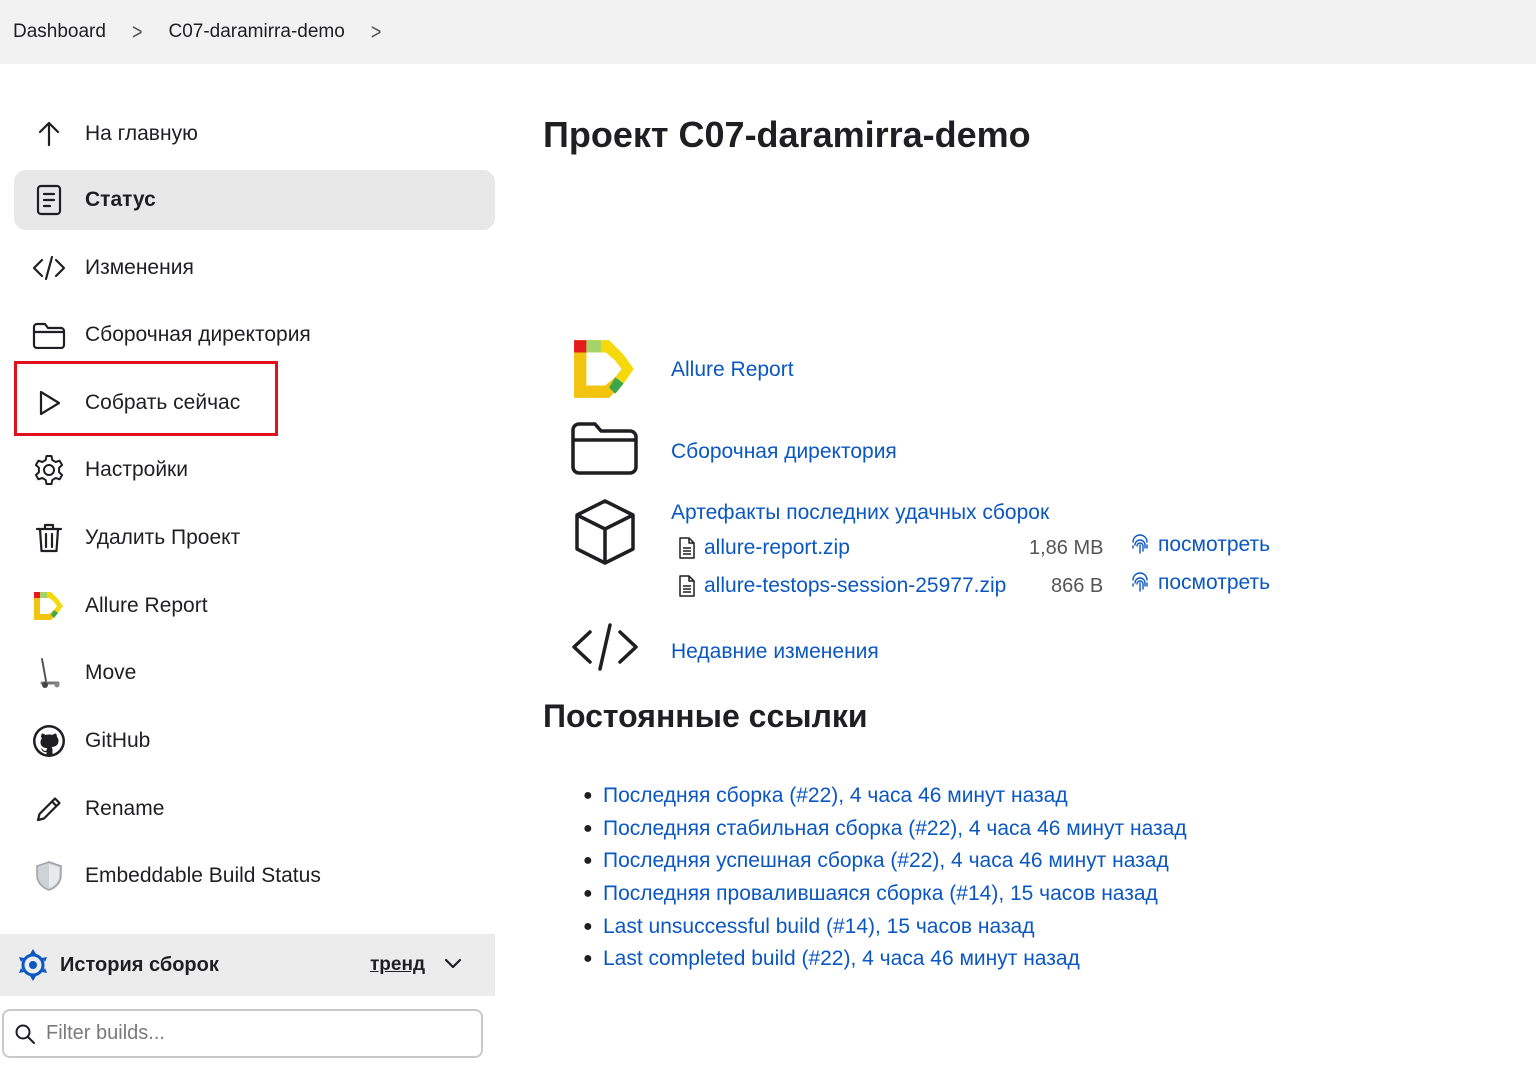  Describe the element at coordinates (25, 1034) in the screenshot. I see `search-icon` at that location.